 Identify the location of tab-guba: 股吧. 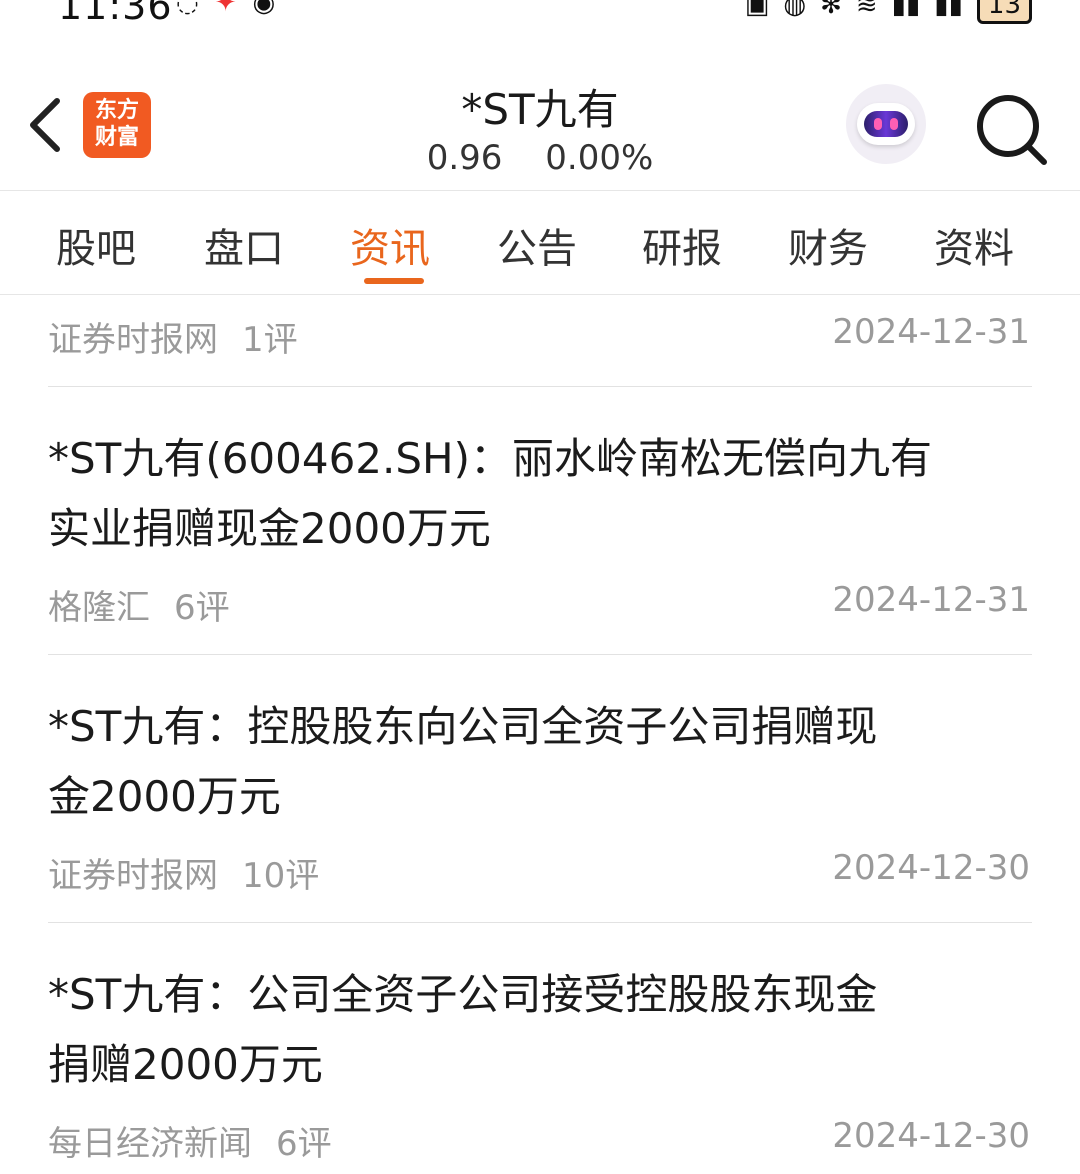
(96, 245).